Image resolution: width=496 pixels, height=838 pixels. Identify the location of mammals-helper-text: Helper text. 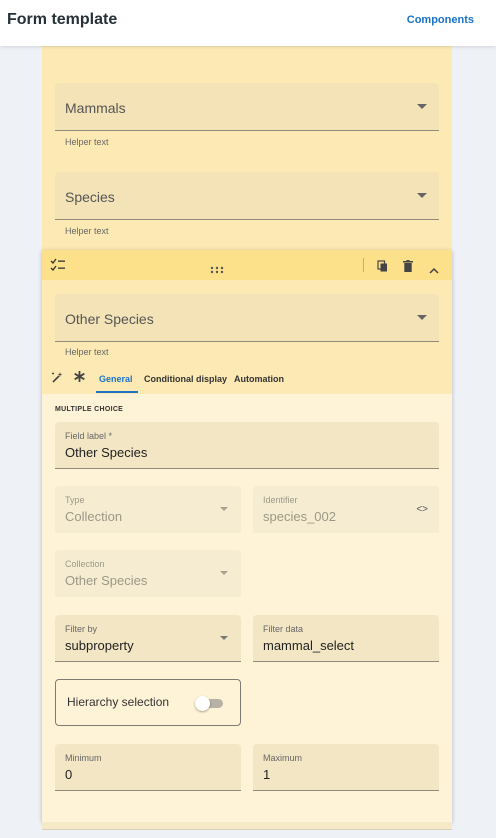
(87, 142).